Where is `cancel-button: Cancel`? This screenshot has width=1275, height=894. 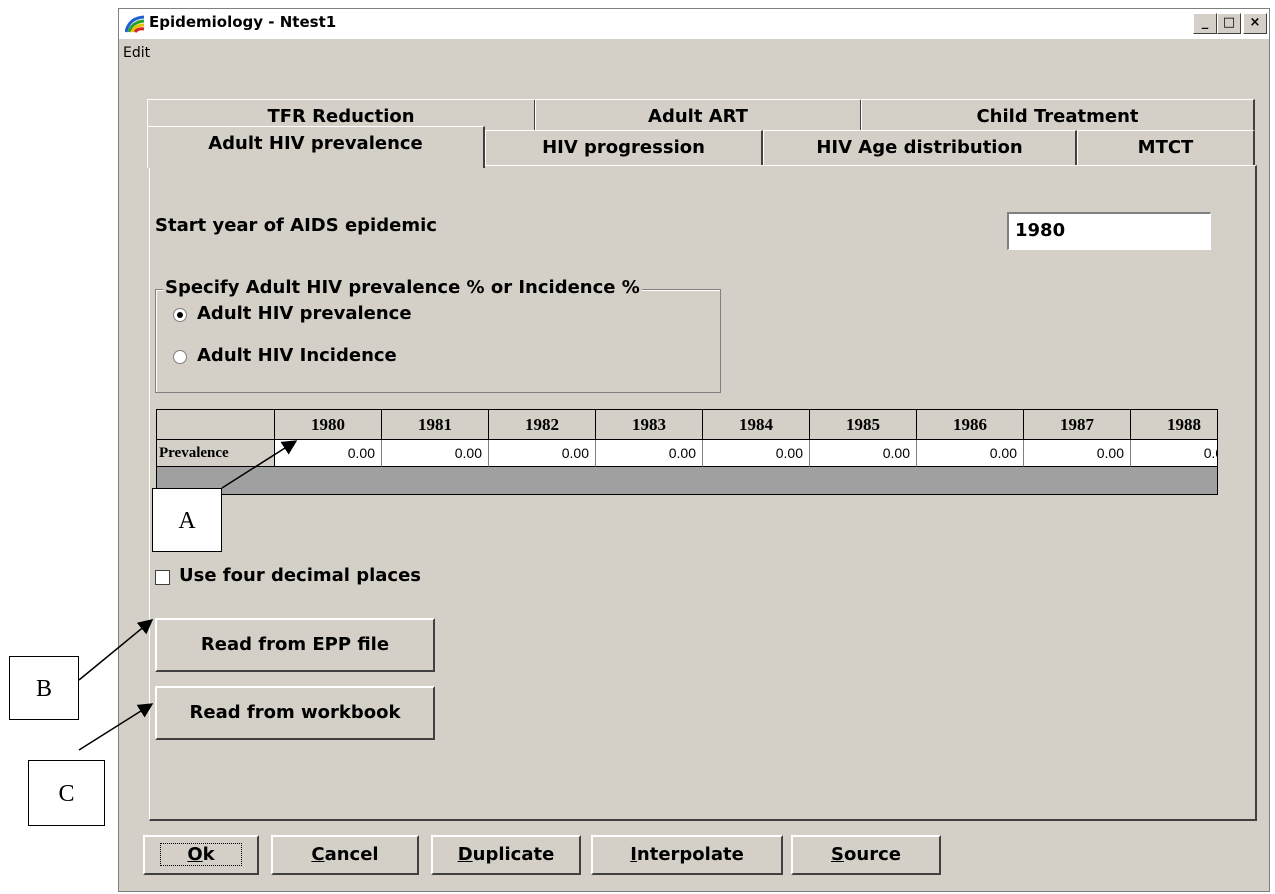 cancel-button: Cancel is located at coordinates (345, 855).